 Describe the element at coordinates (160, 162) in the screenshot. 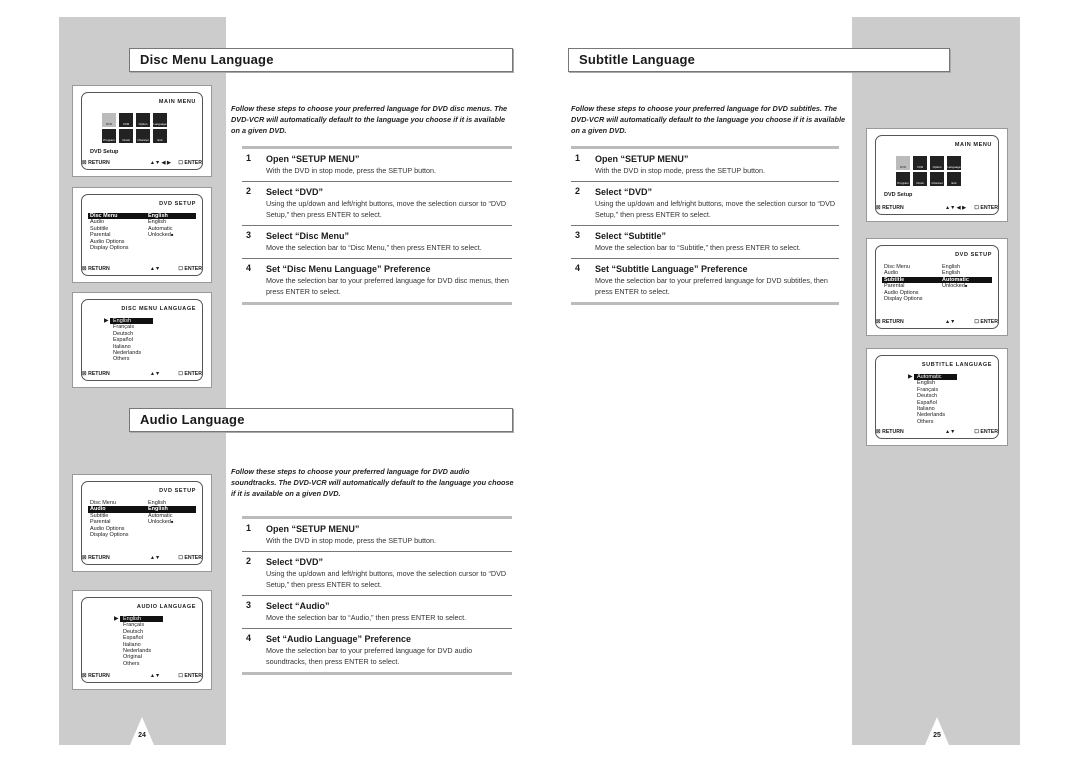

I see `nav-arrows: ▲▼ ◀ ▶` at that location.